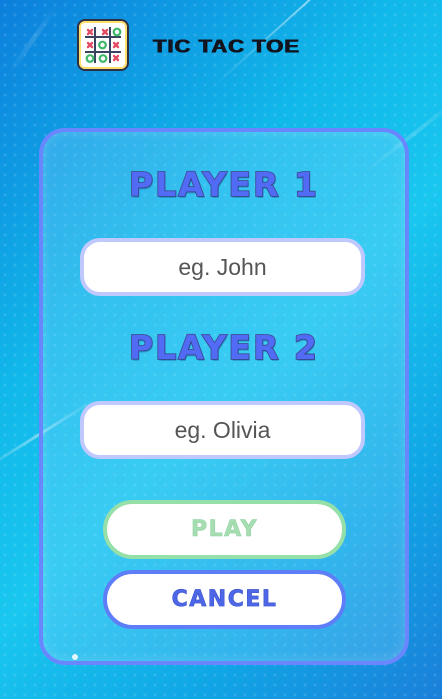 The width and height of the screenshot is (442, 699). Describe the element at coordinates (32, 39) in the screenshot. I see `background-streak` at that location.